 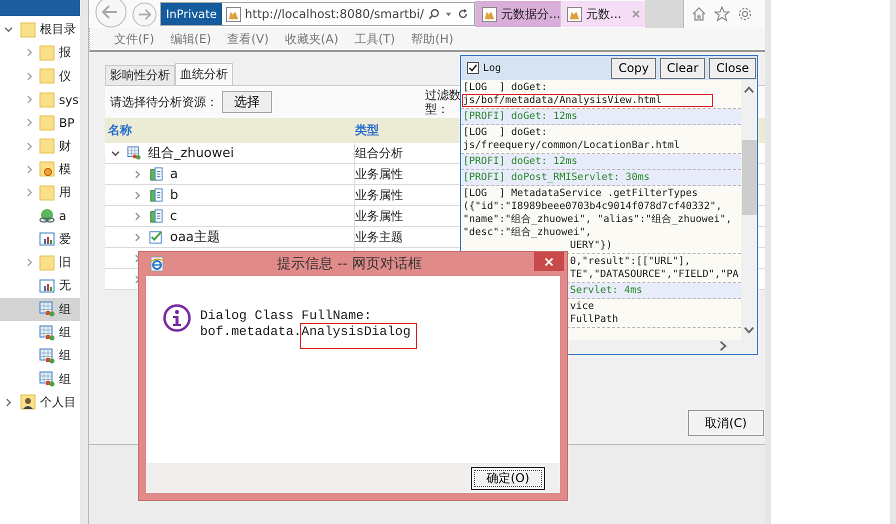 I want to click on log-line: vice, so click(x=582, y=306).